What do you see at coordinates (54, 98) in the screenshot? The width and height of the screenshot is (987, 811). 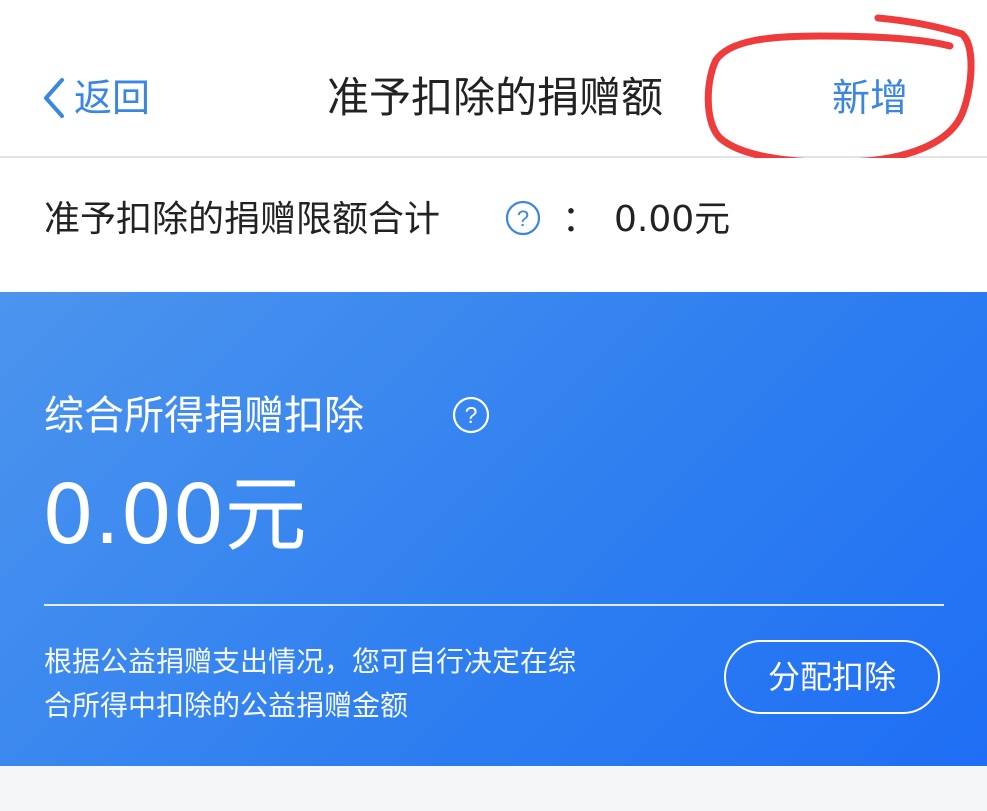 I see `chevron-left-icon` at bounding box center [54, 98].